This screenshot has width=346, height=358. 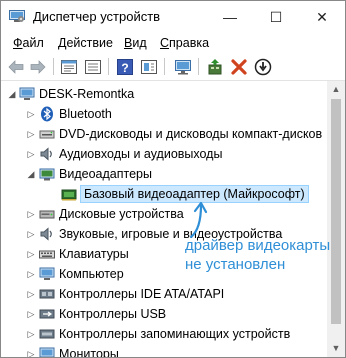 I want to click on tree-item-label: Аудиовходы и аудиовыходы, so click(x=141, y=154).